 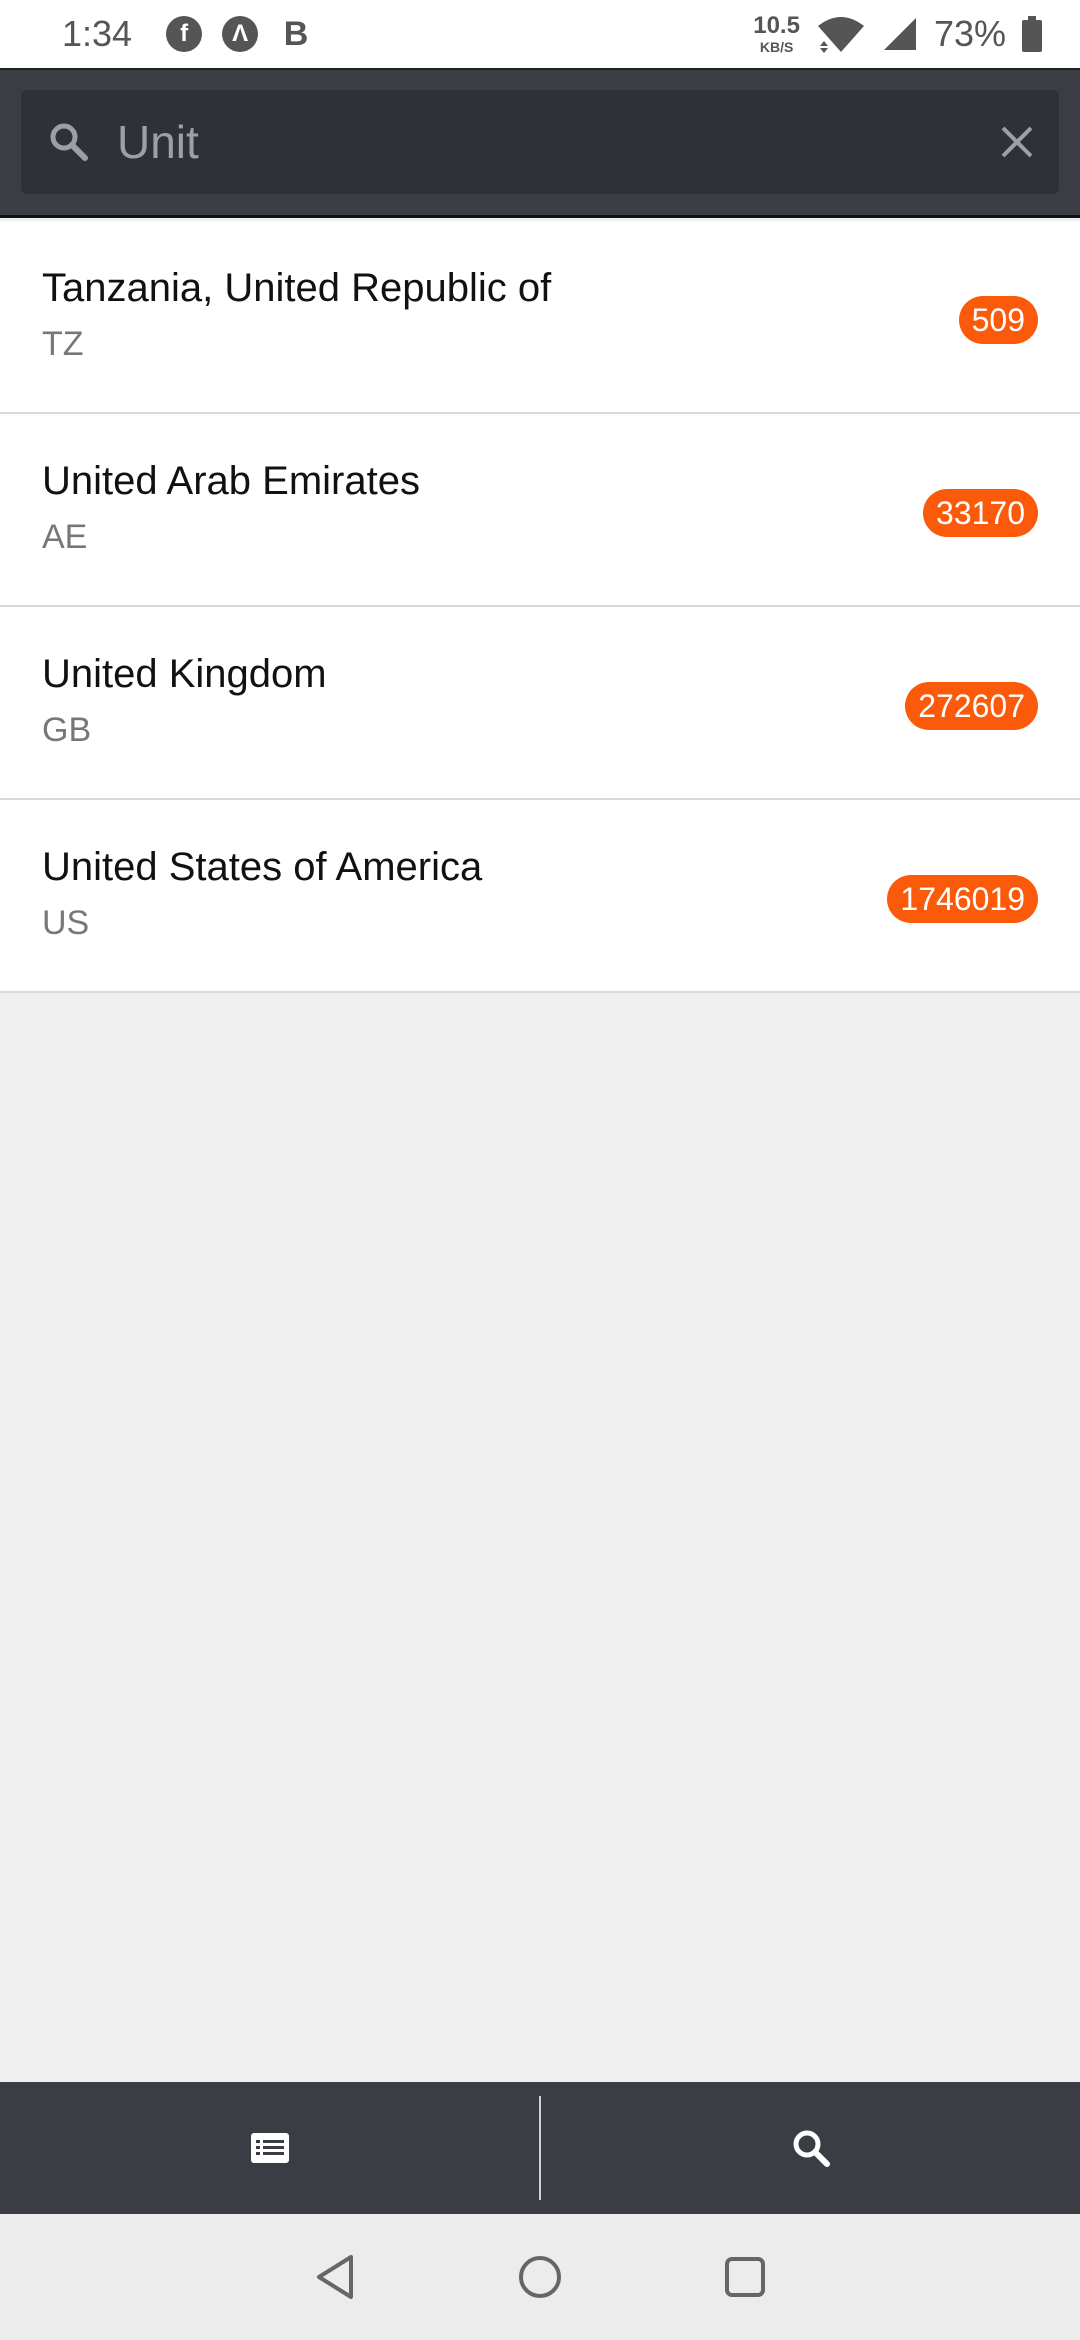 What do you see at coordinates (231, 481) in the screenshot?
I see `country-name: United Arab Emirates` at bounding box center [231, 481].